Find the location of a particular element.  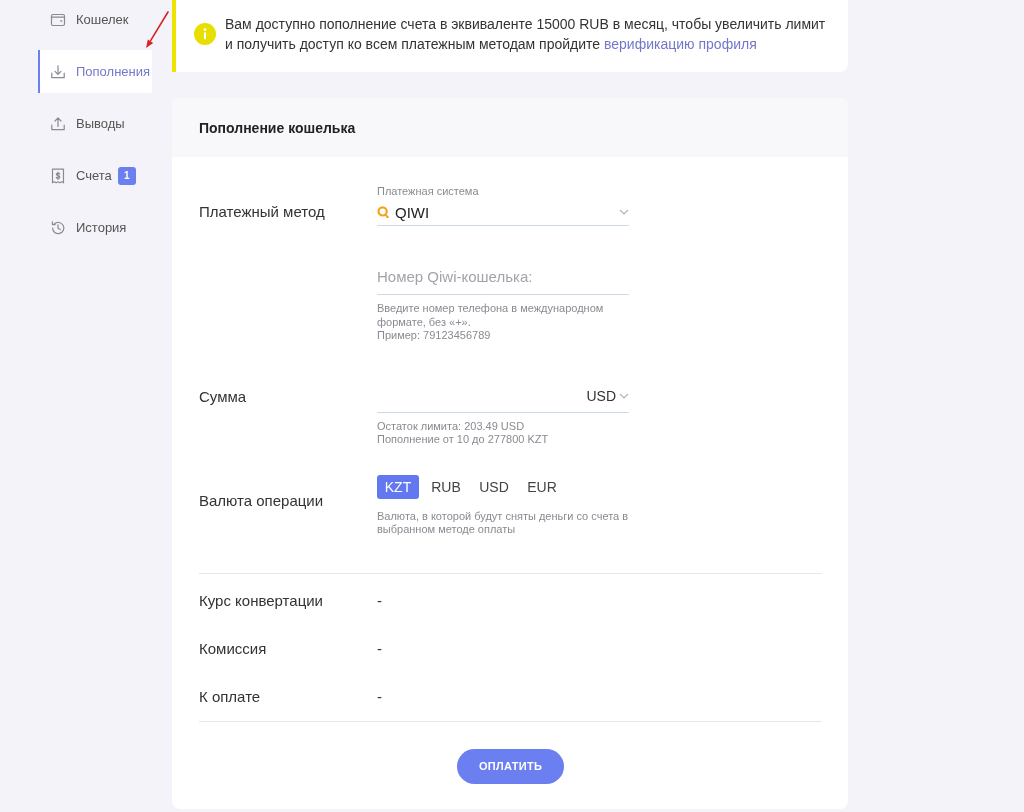

wallet-number-field: Номер Qiwi-кошелька: is located at coordinates (503, 276).